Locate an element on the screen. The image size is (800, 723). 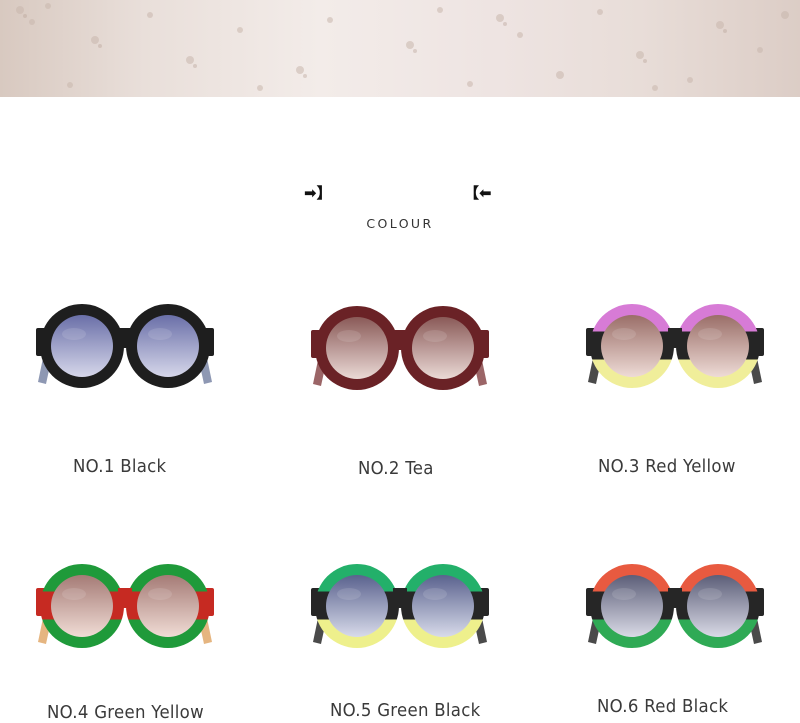
product-label: NO.5 Green Black is located at coordinates (405, 710).